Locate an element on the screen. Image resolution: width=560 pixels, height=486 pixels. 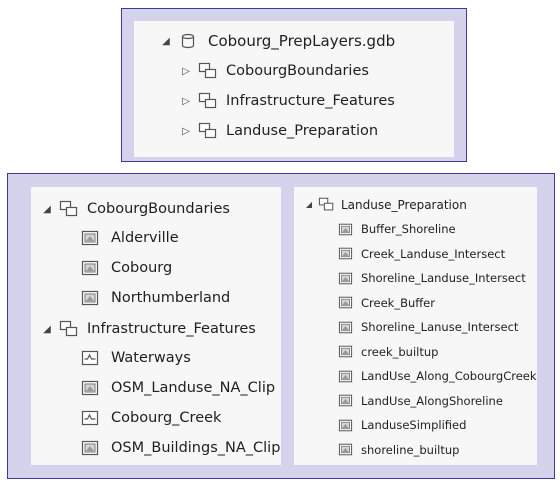
feature-class-label: Shoreline_Landuse_Intersect is located at coordinates (443, 278).